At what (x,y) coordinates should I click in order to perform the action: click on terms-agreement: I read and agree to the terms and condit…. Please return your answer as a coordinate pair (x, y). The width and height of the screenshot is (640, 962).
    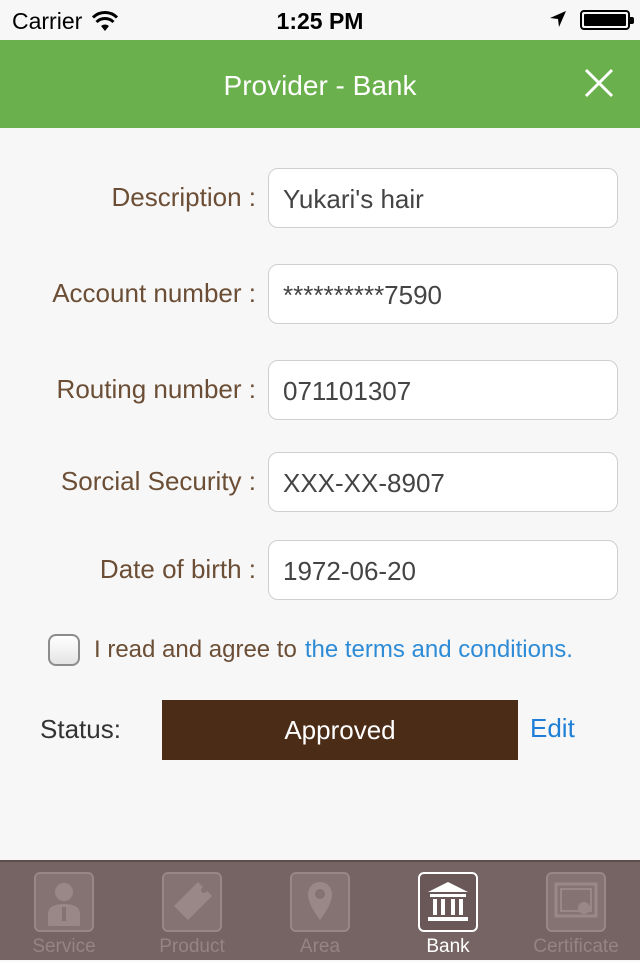
    Looking at the image, I should click on (310, 650).